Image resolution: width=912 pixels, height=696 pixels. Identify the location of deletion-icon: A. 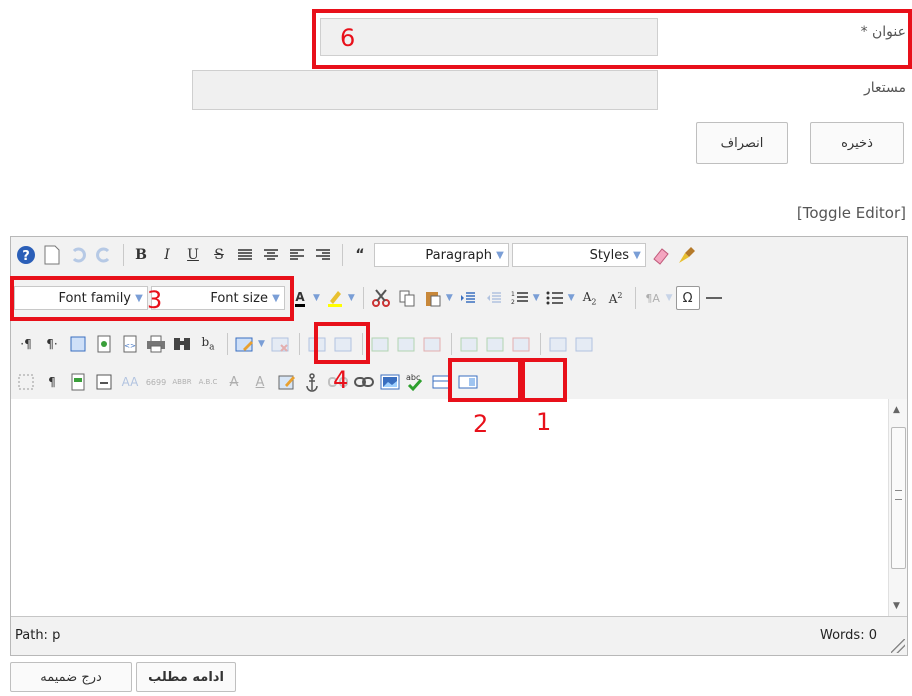
(234, 382).